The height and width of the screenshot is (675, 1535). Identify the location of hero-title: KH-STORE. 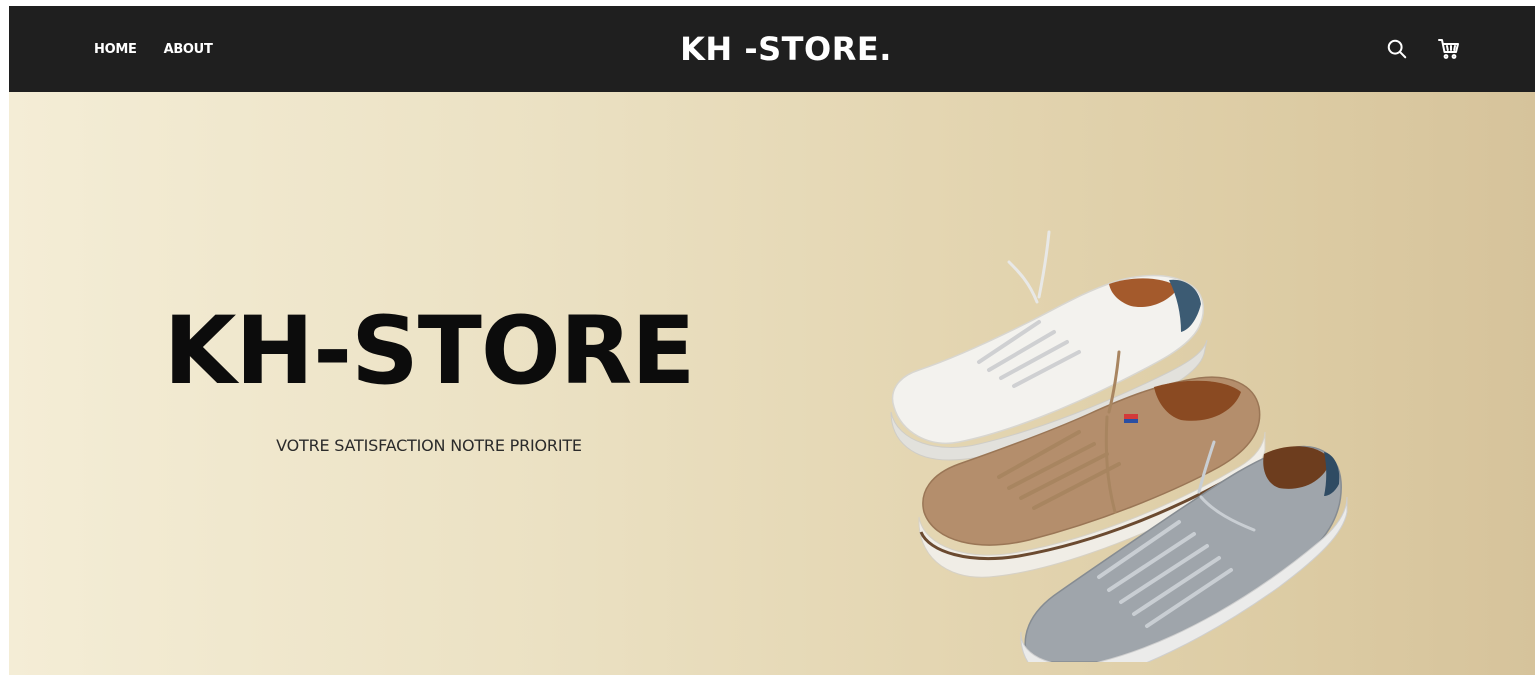
(429, 351).